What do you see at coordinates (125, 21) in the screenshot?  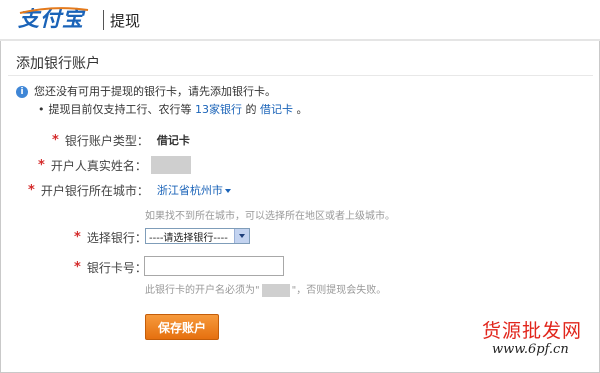 I see `page-title: 提现` at bounding box center [125, 21].